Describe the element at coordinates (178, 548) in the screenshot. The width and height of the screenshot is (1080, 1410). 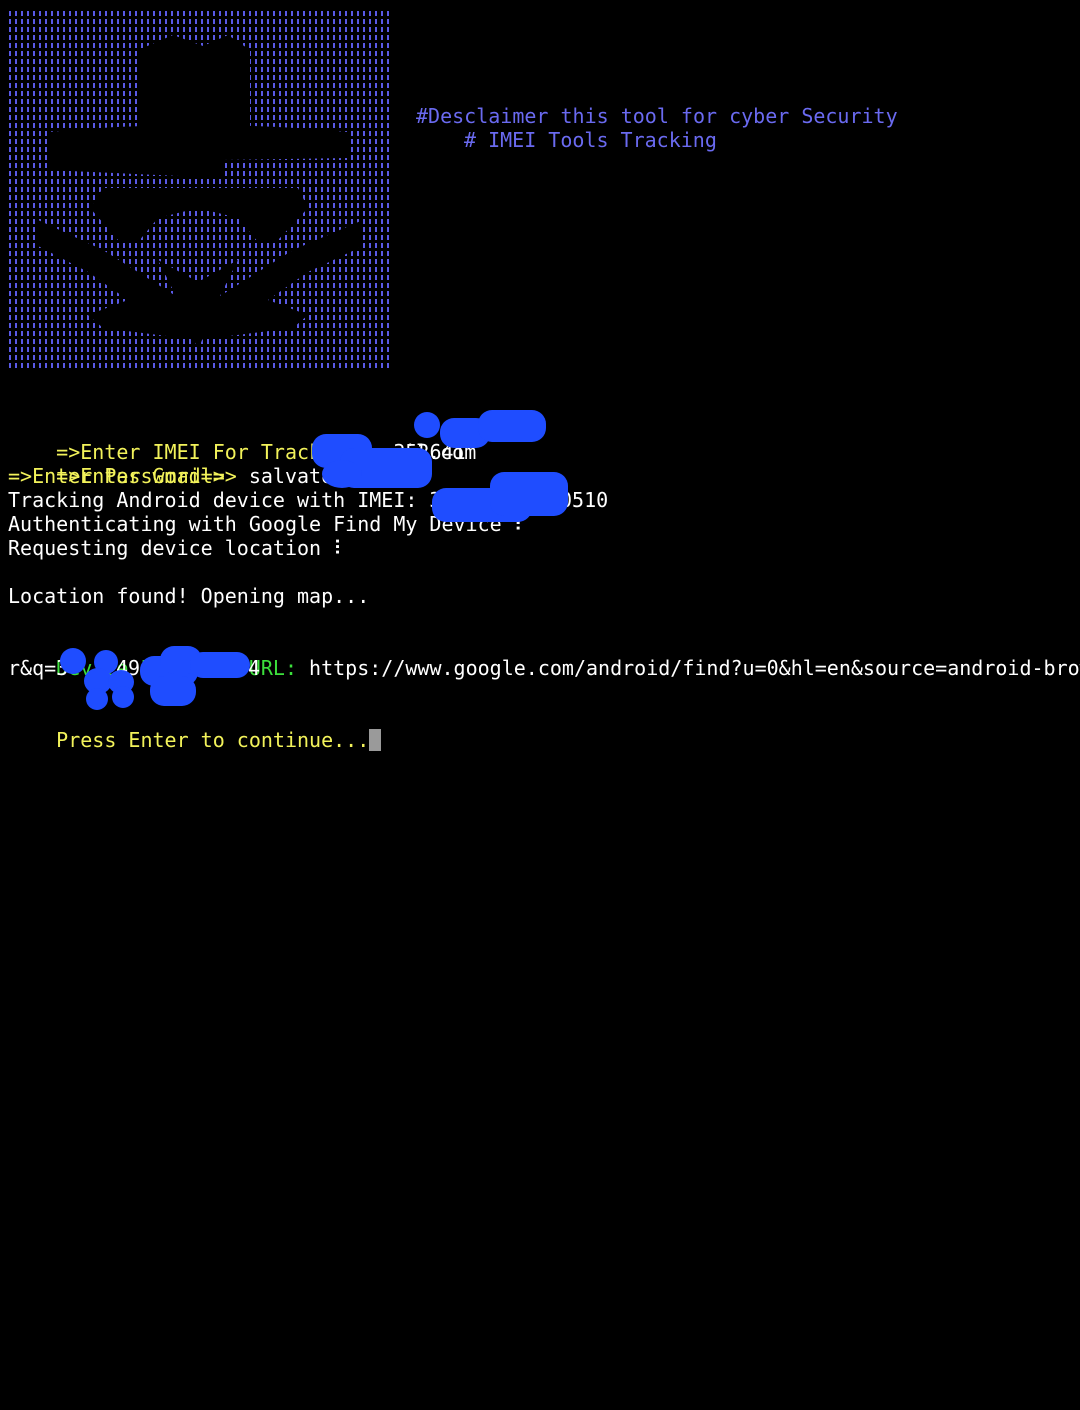
I see `request-status: Requesting device location ⠇` at that location.